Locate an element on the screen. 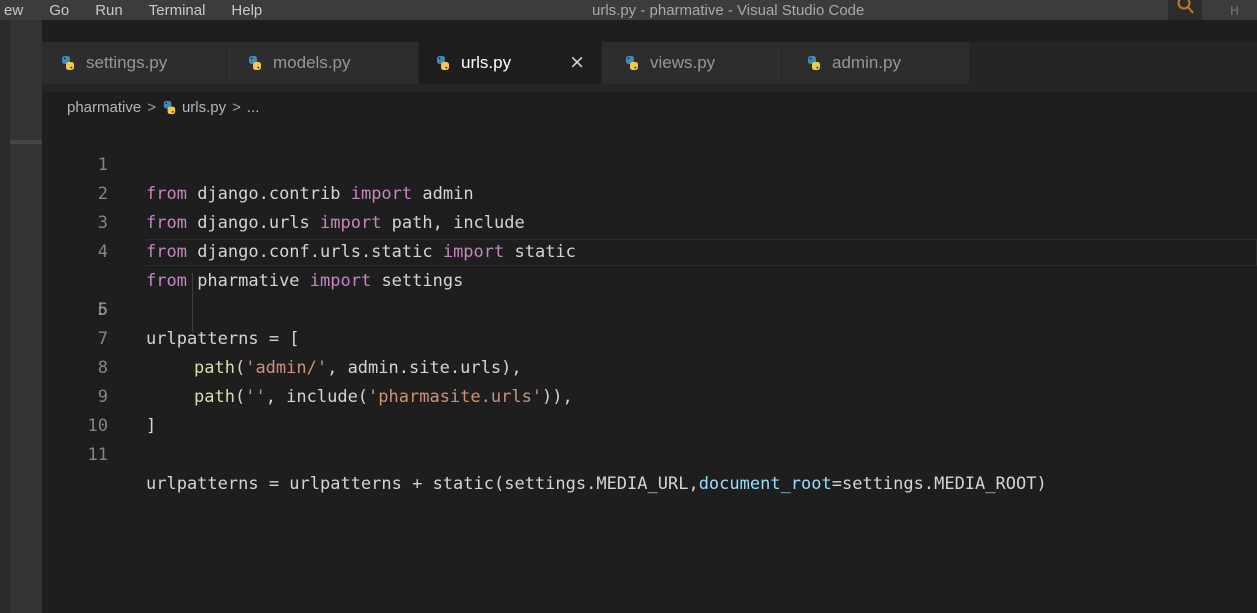 The image size is (1257, 613). tab-urls-py: urls.py × is located at coordinates (510, 63).